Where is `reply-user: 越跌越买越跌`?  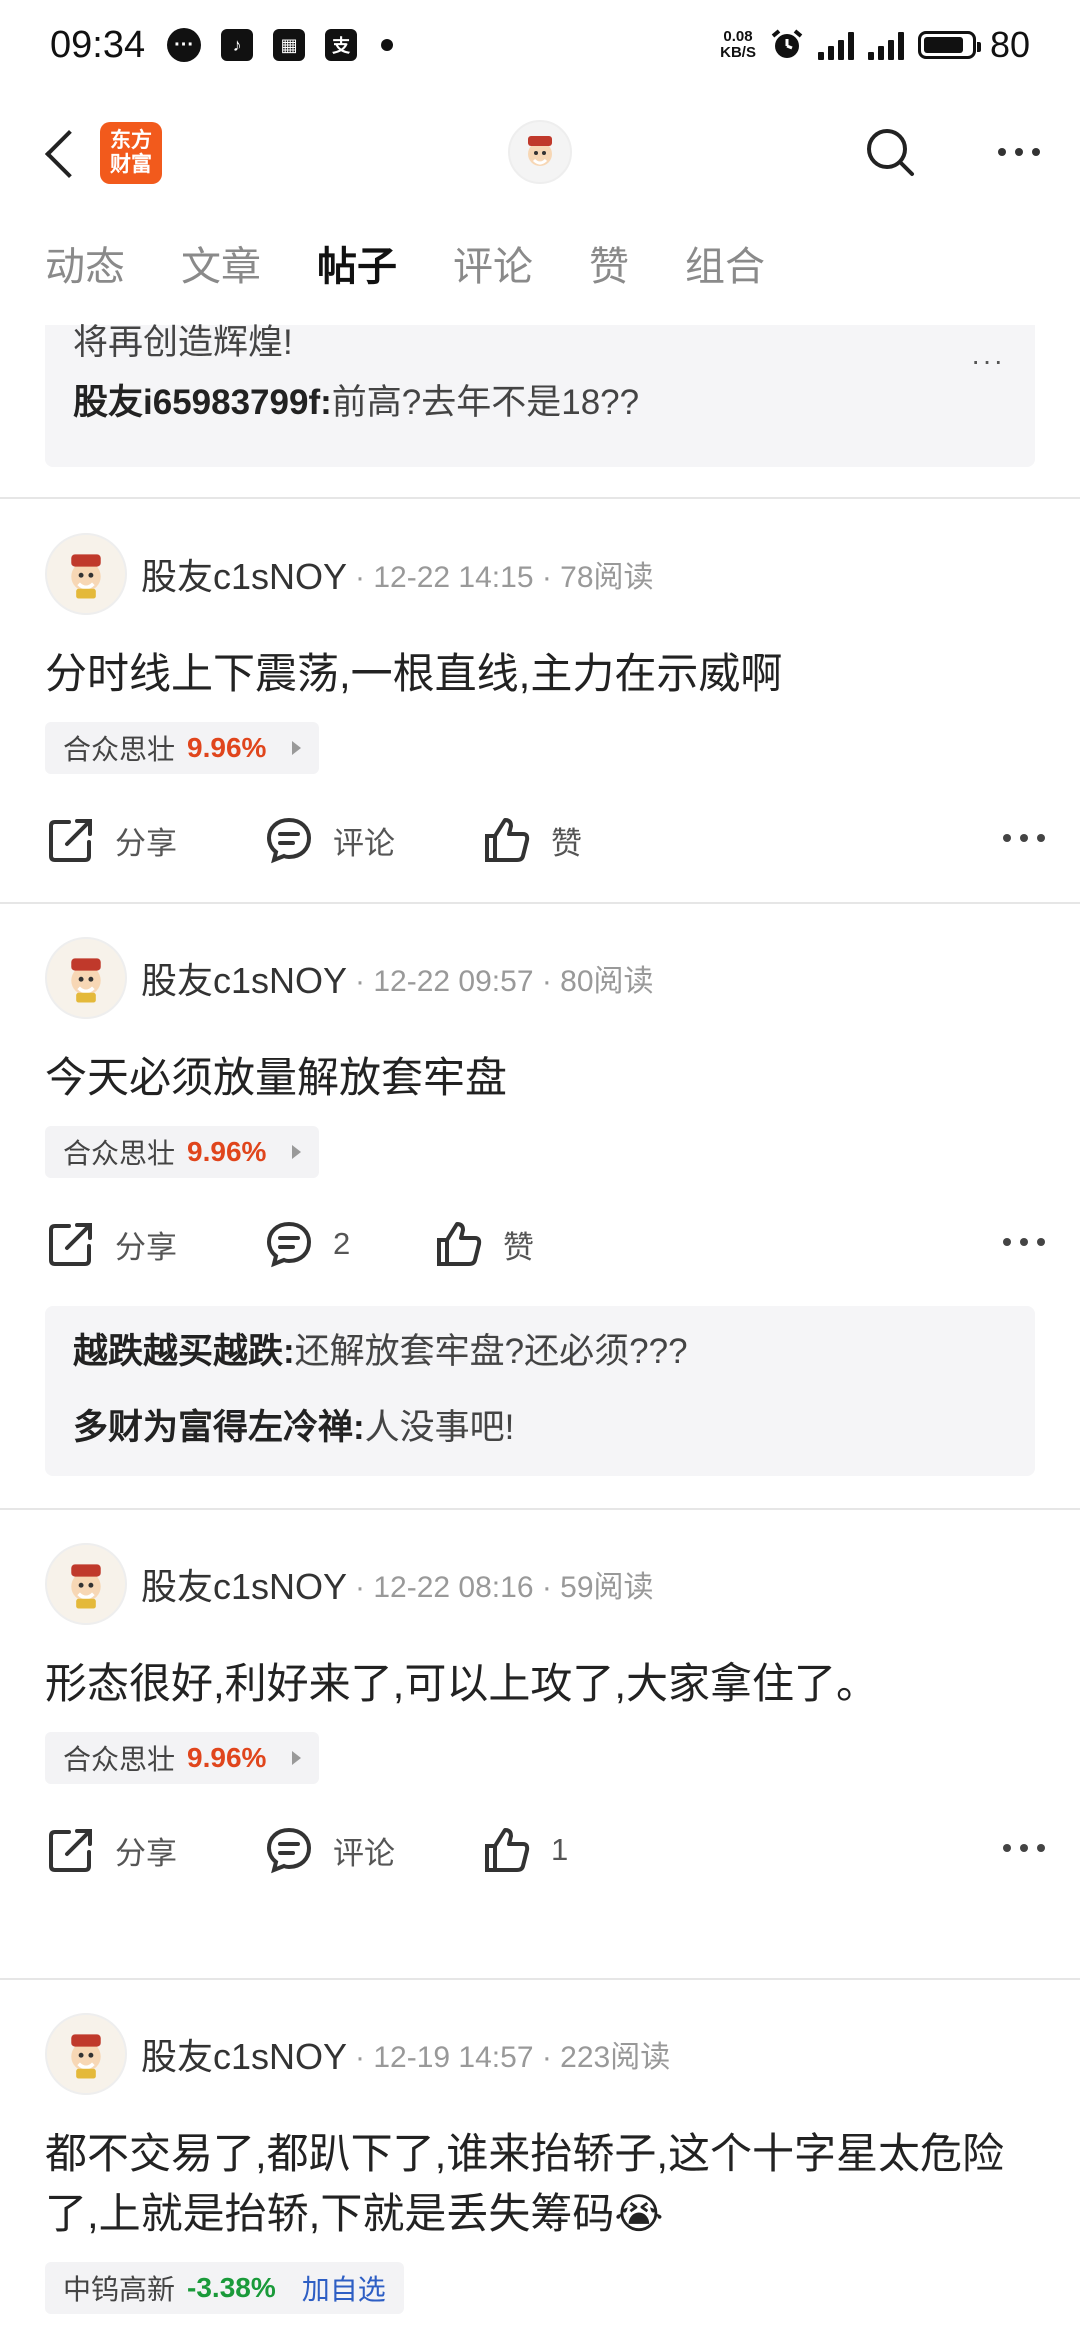 reply-user: 越跌越买越跌 is located at coordinates (178, 1351).